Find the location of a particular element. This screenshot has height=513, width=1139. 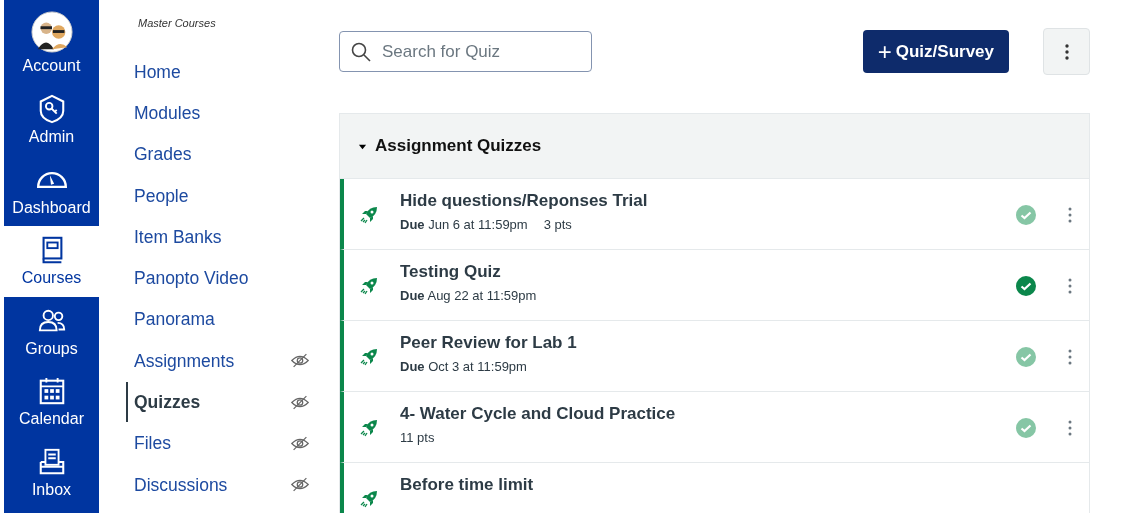

global-nav-item: Calendar is located at coordinates (51, 402).